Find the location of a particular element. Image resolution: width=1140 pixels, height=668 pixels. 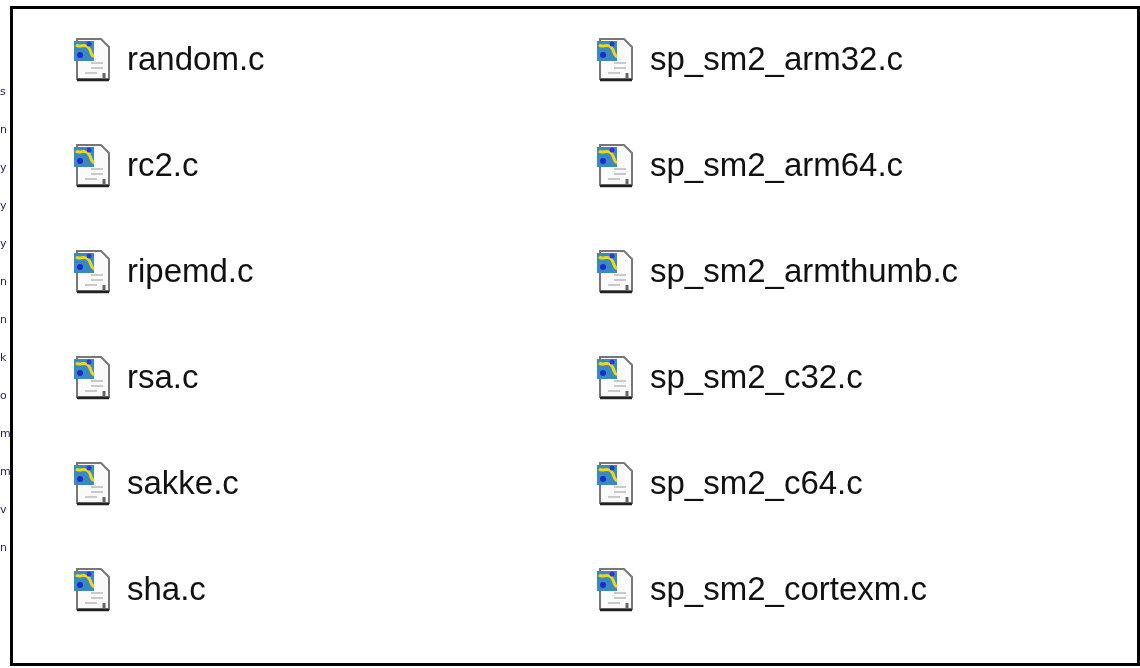

file-name: sha.c is located at coordinates (166, 589).